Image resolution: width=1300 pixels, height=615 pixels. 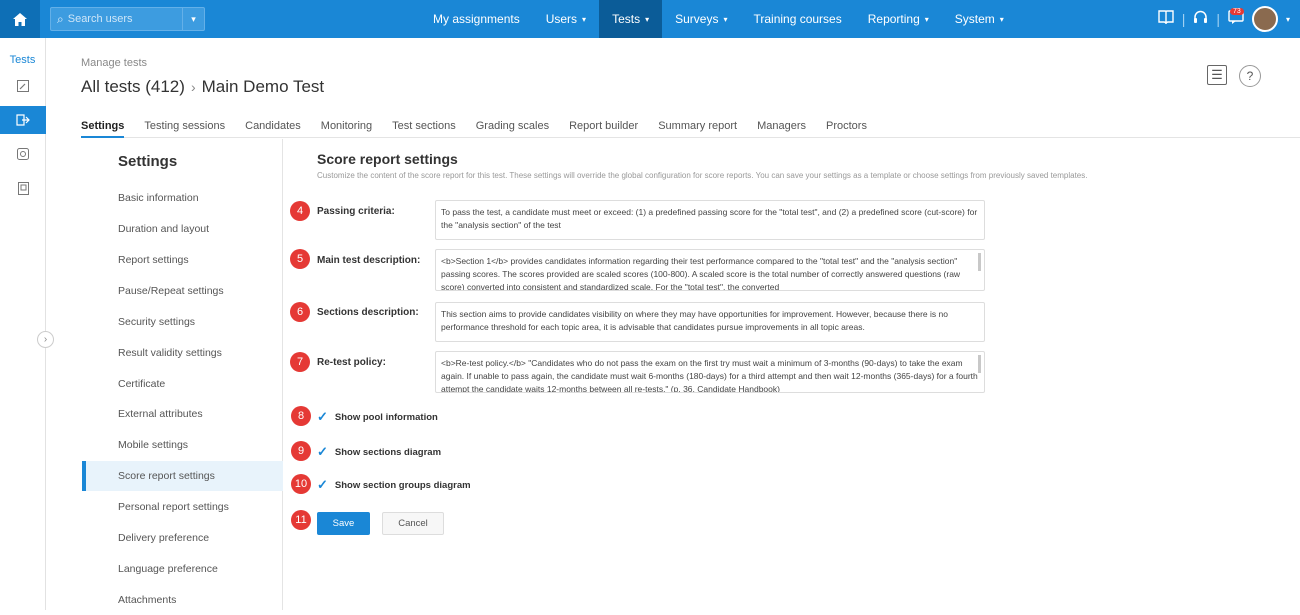 What do you see at coordinates (1166, 19) in the screenshot?
I see `book-icon` at bounding box center [1166, 19].